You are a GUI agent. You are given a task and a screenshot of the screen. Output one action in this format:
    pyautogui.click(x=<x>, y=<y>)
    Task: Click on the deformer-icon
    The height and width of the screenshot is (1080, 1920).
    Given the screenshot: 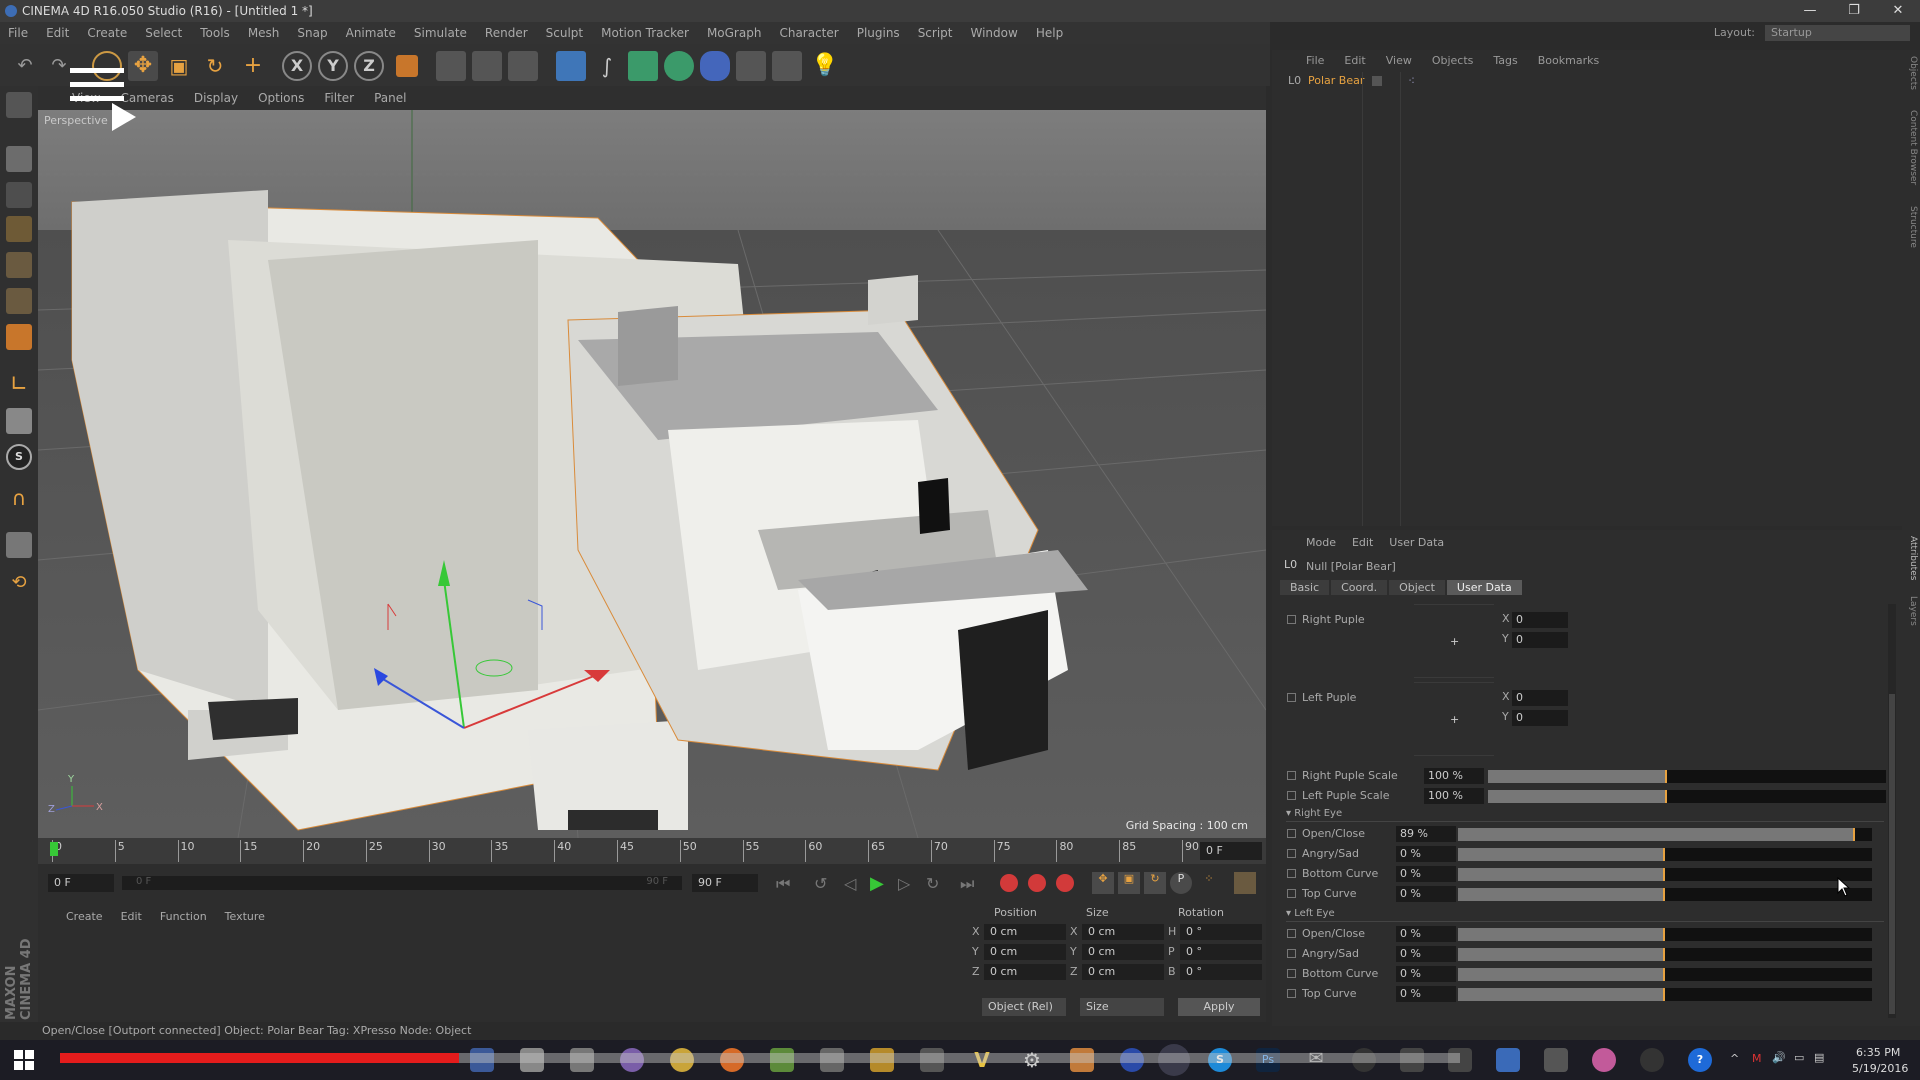 What is the action you would take?
    pyautogui.click(x=715, y=66)
    